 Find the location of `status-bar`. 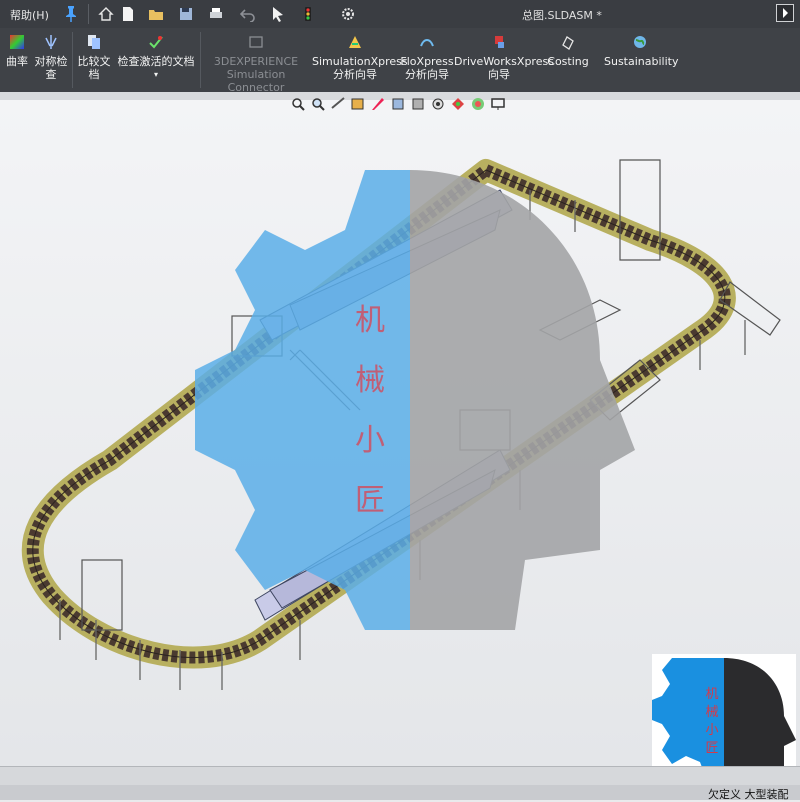

status-bar is located at coordinates (400, 783).